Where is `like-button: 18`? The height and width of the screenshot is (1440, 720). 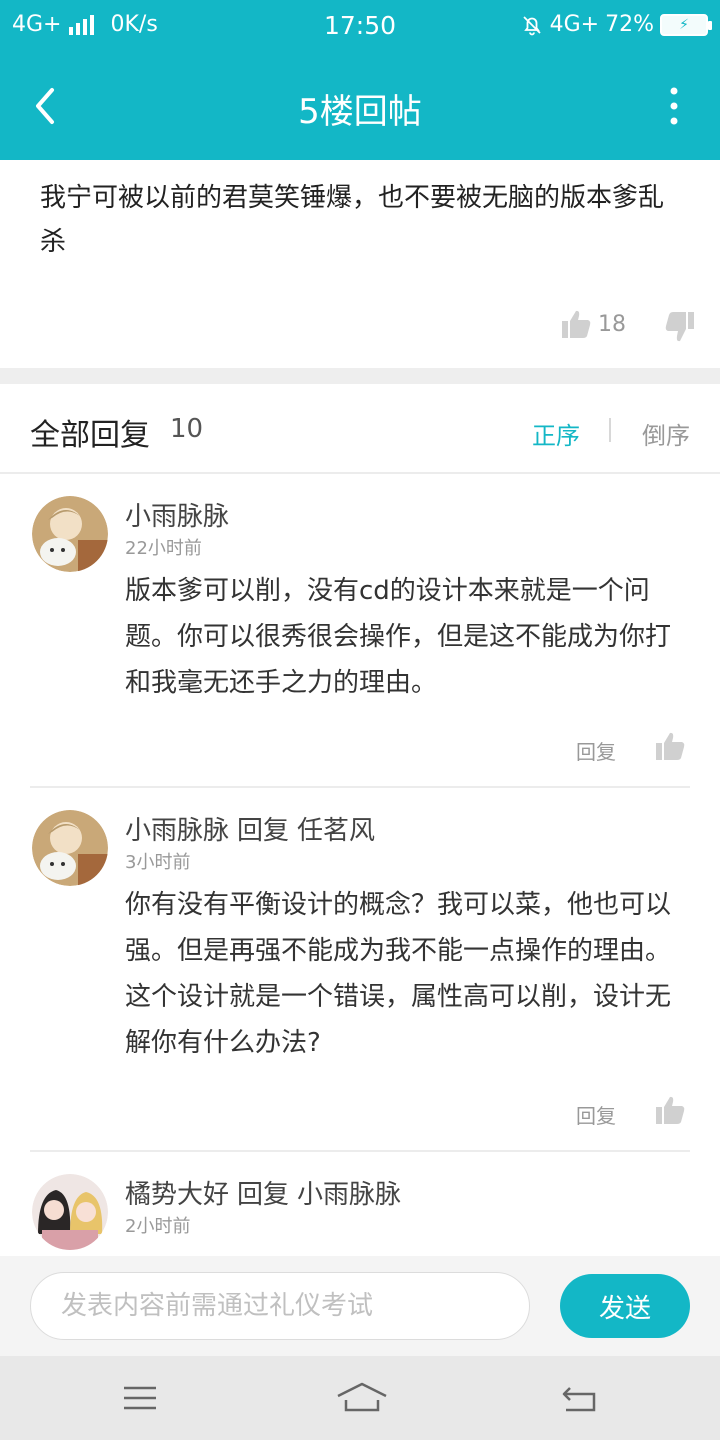
like-button: 18 is located at coordinates (593, 324).